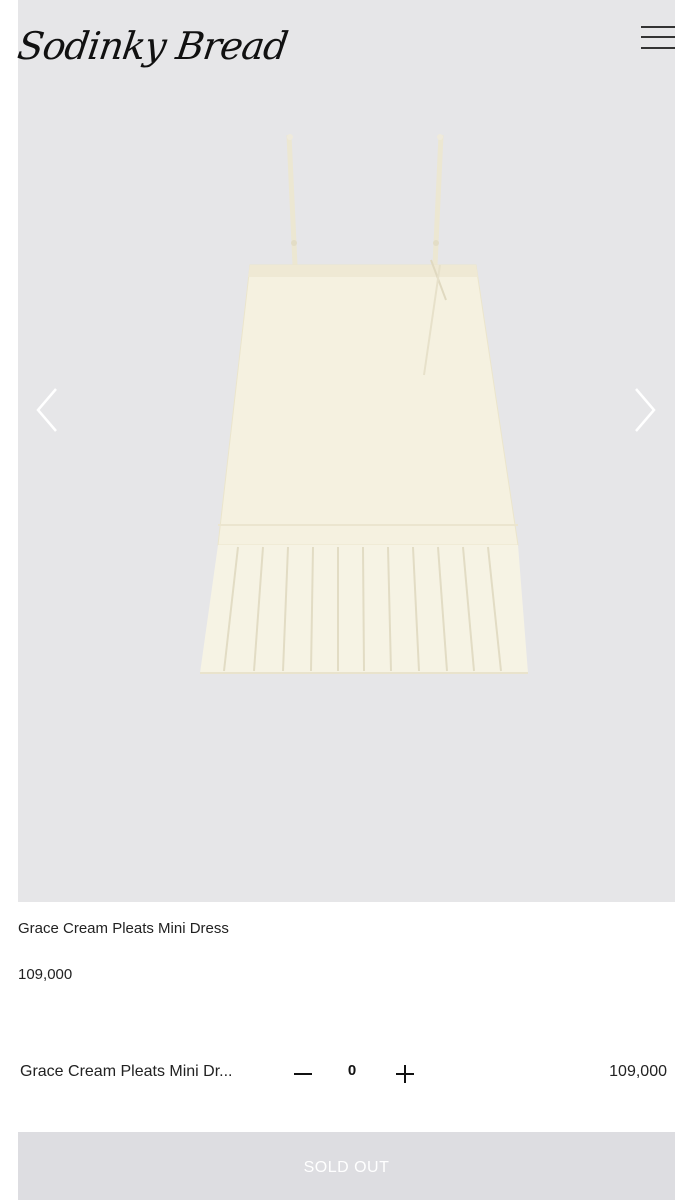  I want to click on previous-image-button, so click(47, 410).